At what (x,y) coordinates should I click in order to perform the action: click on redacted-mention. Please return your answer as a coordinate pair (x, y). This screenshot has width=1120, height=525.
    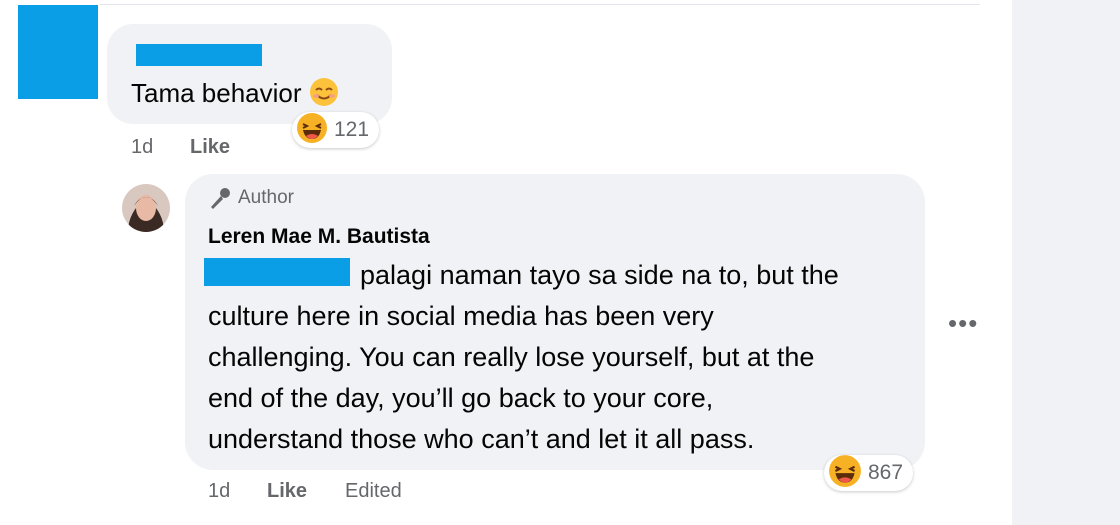
    Looking at the image, I should click on (277, 272).